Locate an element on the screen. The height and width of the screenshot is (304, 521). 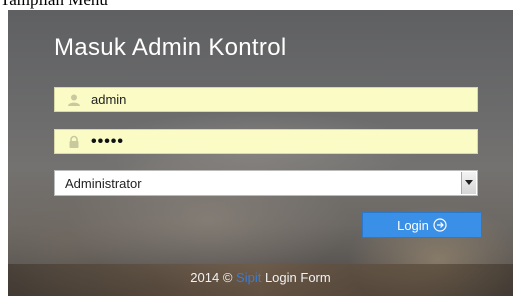
chevron-down-icon is located at coordinates (469, 182).